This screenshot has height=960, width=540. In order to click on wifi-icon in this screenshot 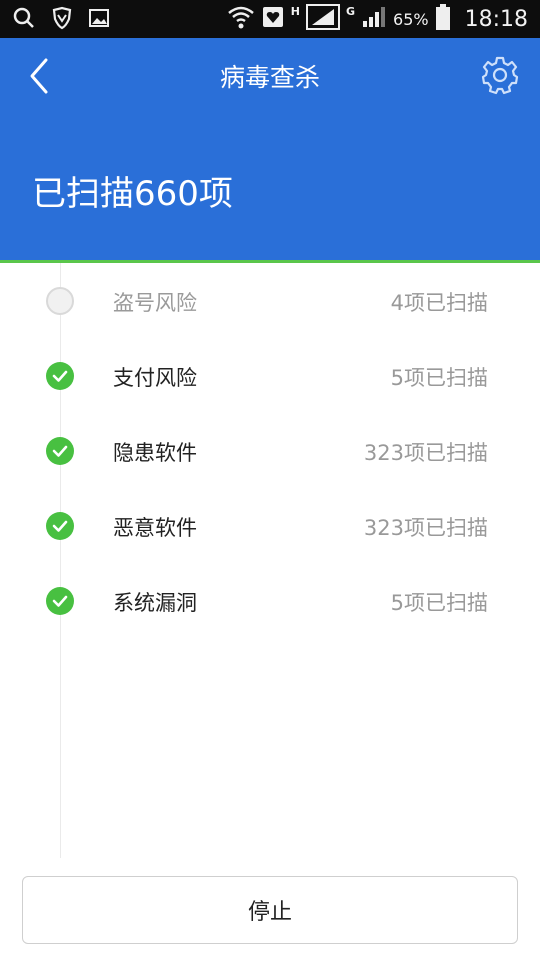, I will do `click(241, 19)`.